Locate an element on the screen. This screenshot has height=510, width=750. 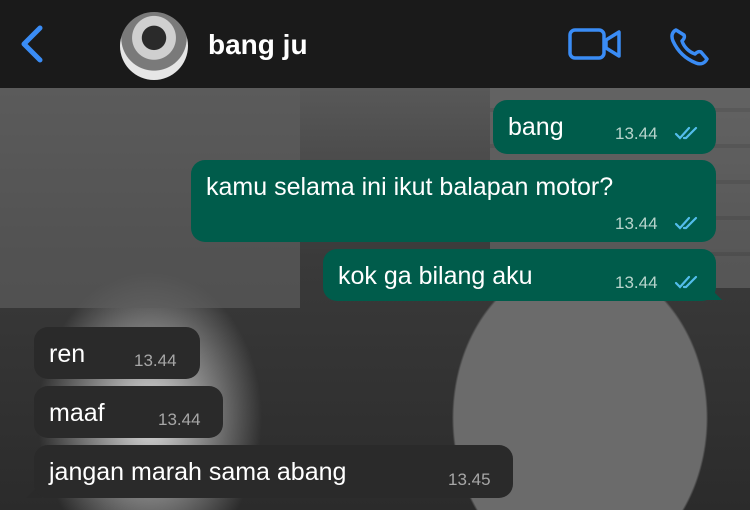
video-call-icon is located at coordinates (595, 44).